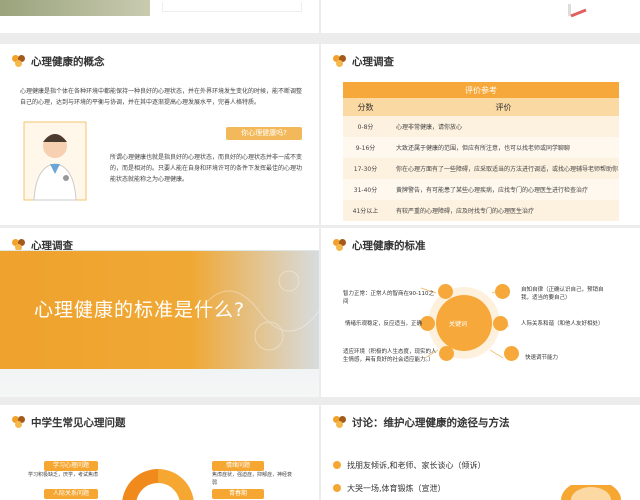  Describe the element at coordinates (562, 324) in the screenshot. I see `standard-item: 人际关系和谐（和他人友好相处）` at that location.